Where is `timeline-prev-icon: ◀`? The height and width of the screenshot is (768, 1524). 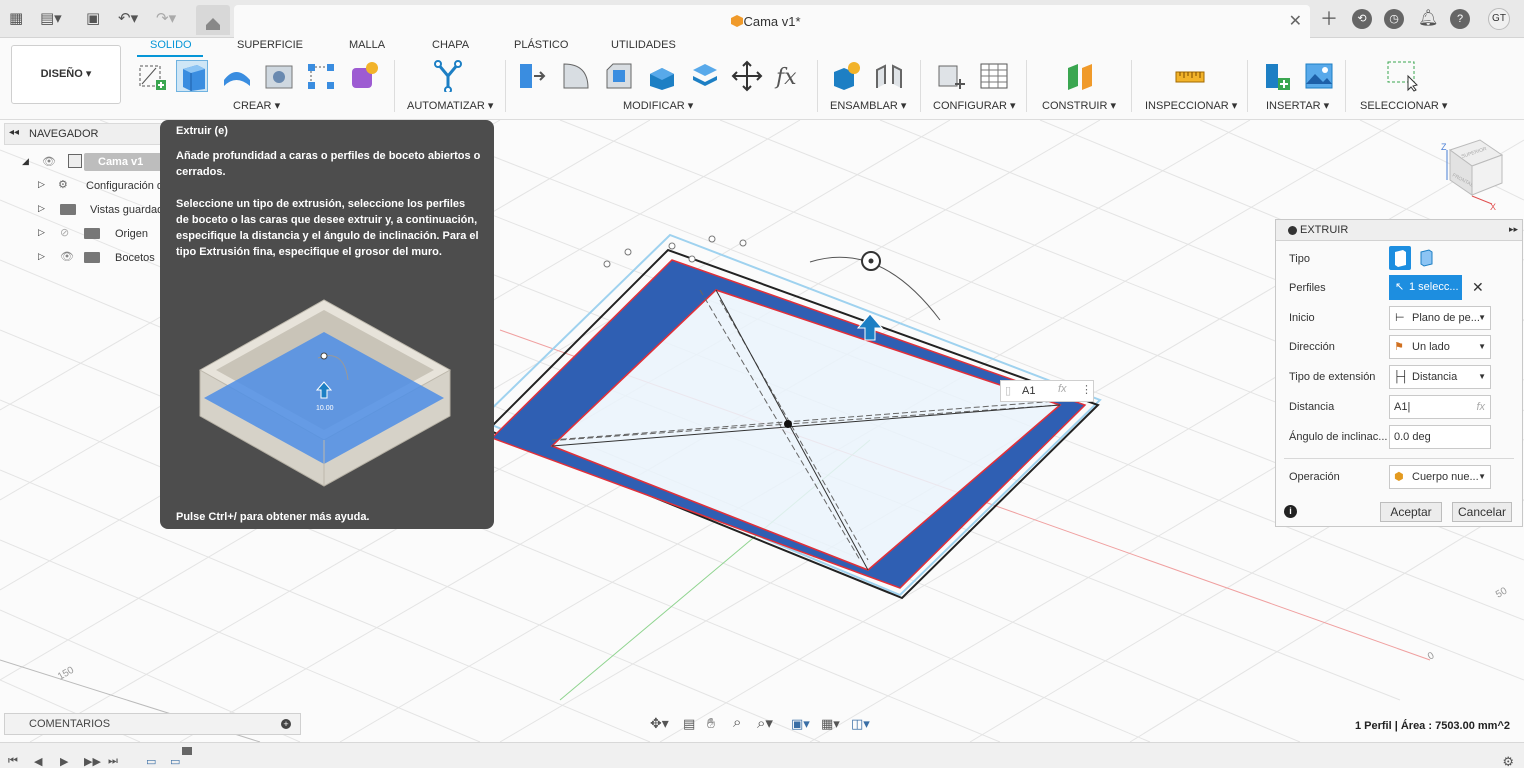 timeline-prev-icon: ◀ is located at coordinates (38, 761).